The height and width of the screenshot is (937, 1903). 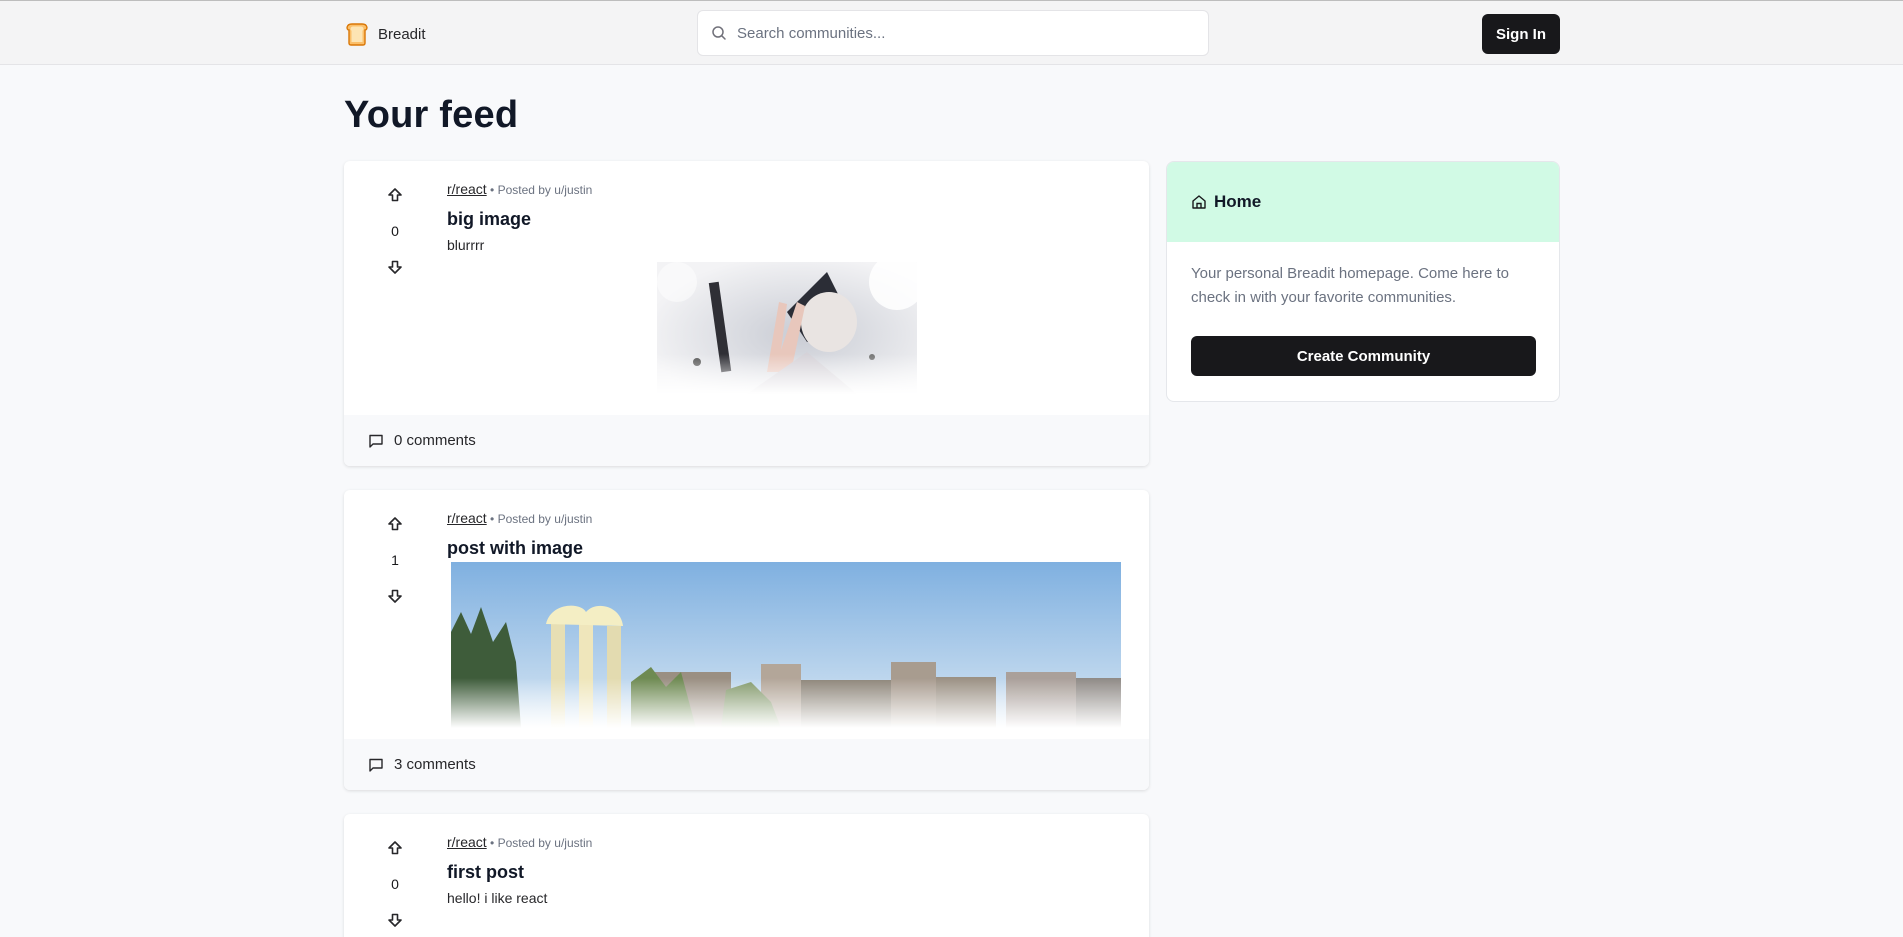 I want to click on comments-count: 0 comments, so click(x=435, y=440).